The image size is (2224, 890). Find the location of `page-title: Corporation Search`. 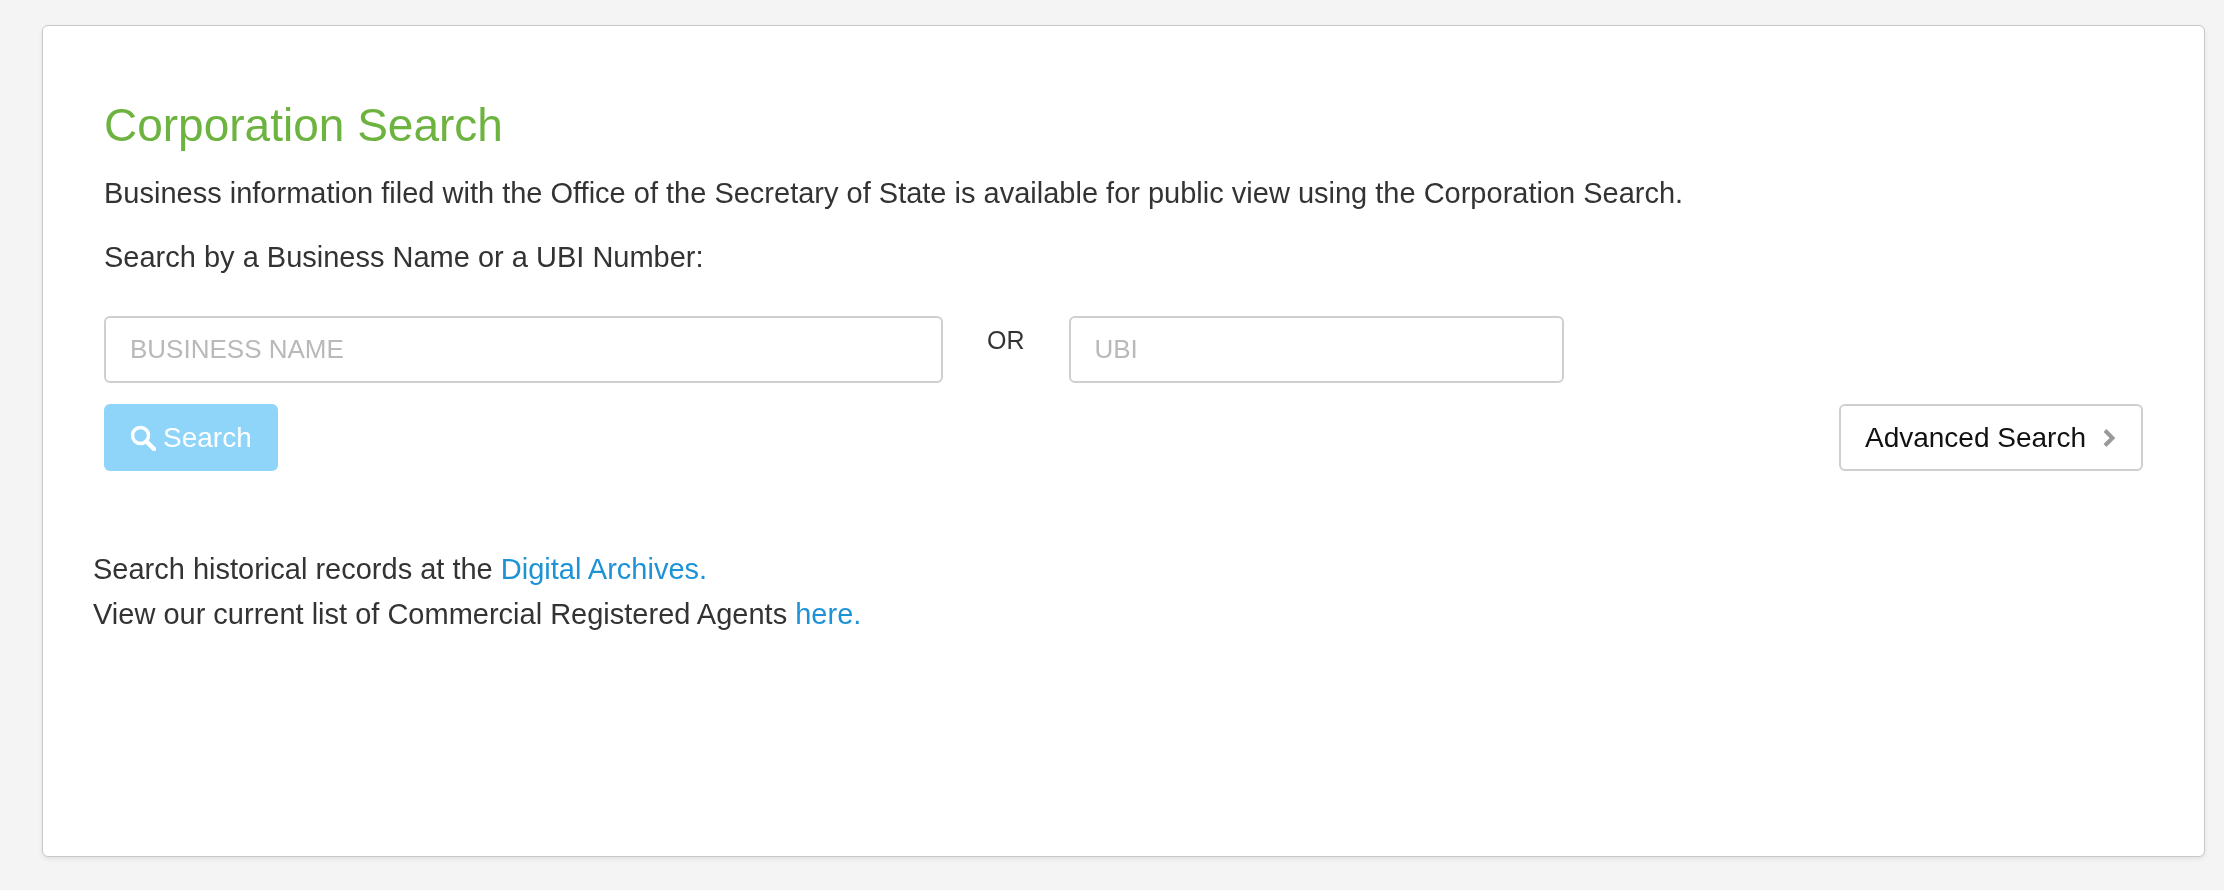

page-title: Corporation Search is located at coordinates (303, 125).